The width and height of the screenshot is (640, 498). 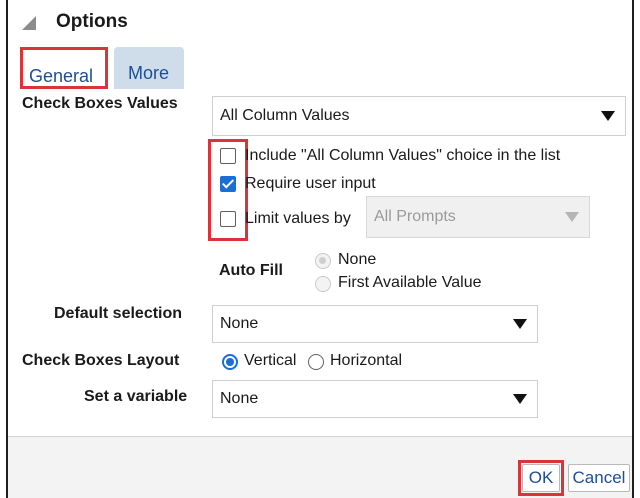 What do you see at coordinates (270, 360) in the screenshot?
I see `layout-vertical-label: Vertical` at bounding box center [270, 360].